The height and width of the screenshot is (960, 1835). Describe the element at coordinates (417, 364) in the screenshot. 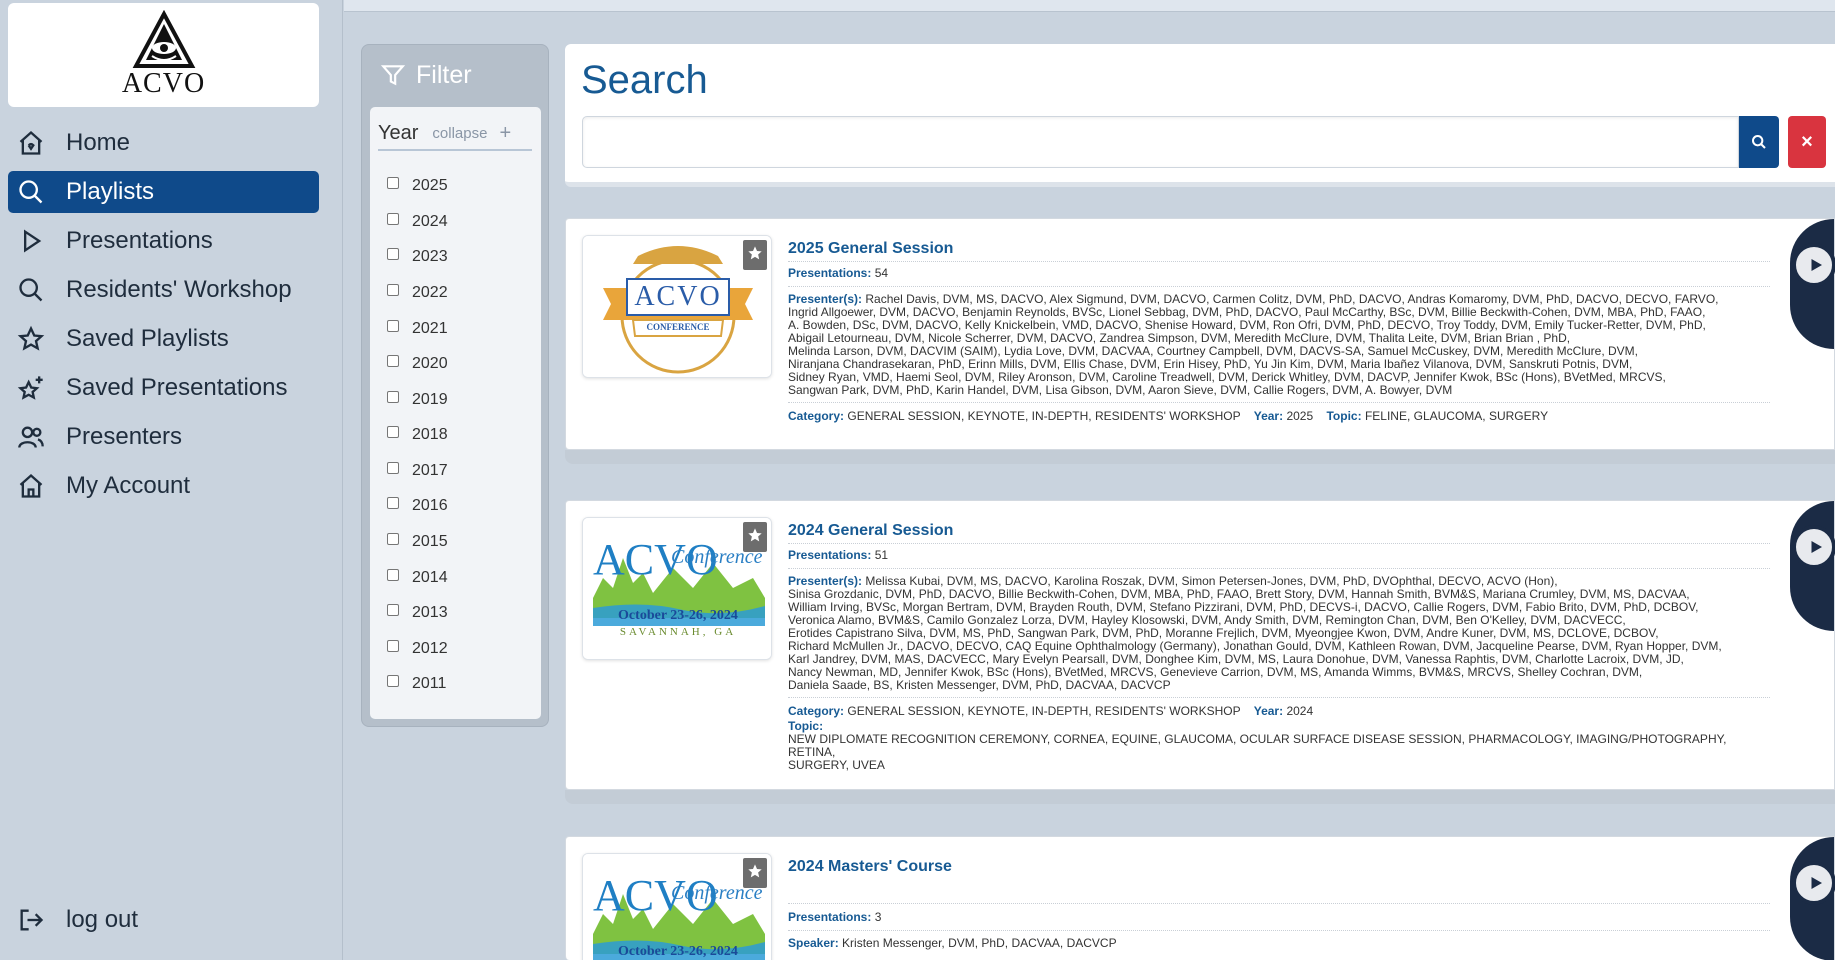

I see `year-option-2020: 2020` at that location.